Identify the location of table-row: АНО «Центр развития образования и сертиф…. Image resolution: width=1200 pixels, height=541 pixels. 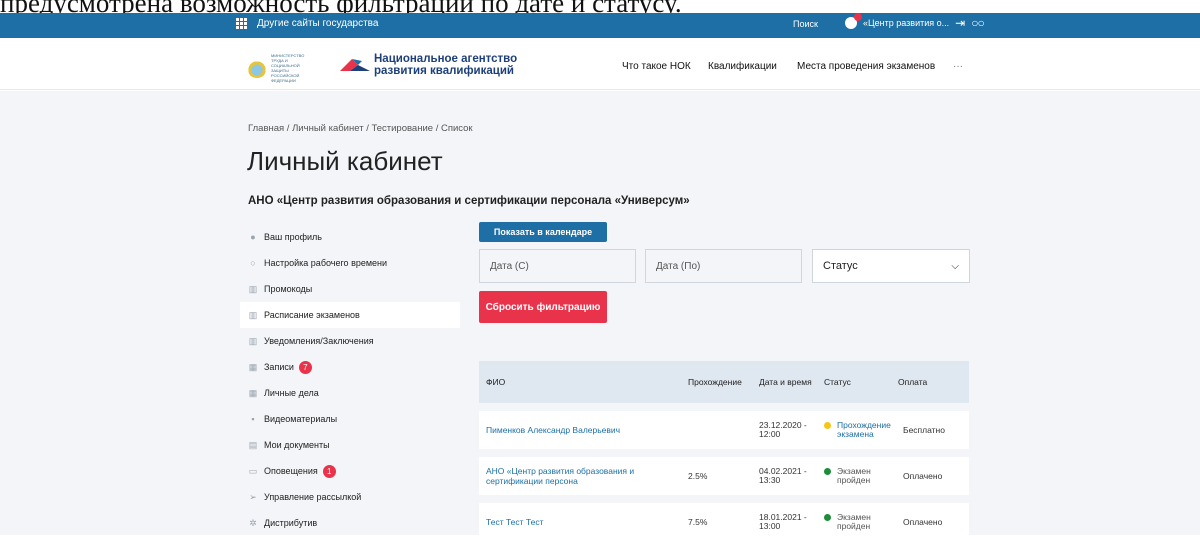
(724, 476).